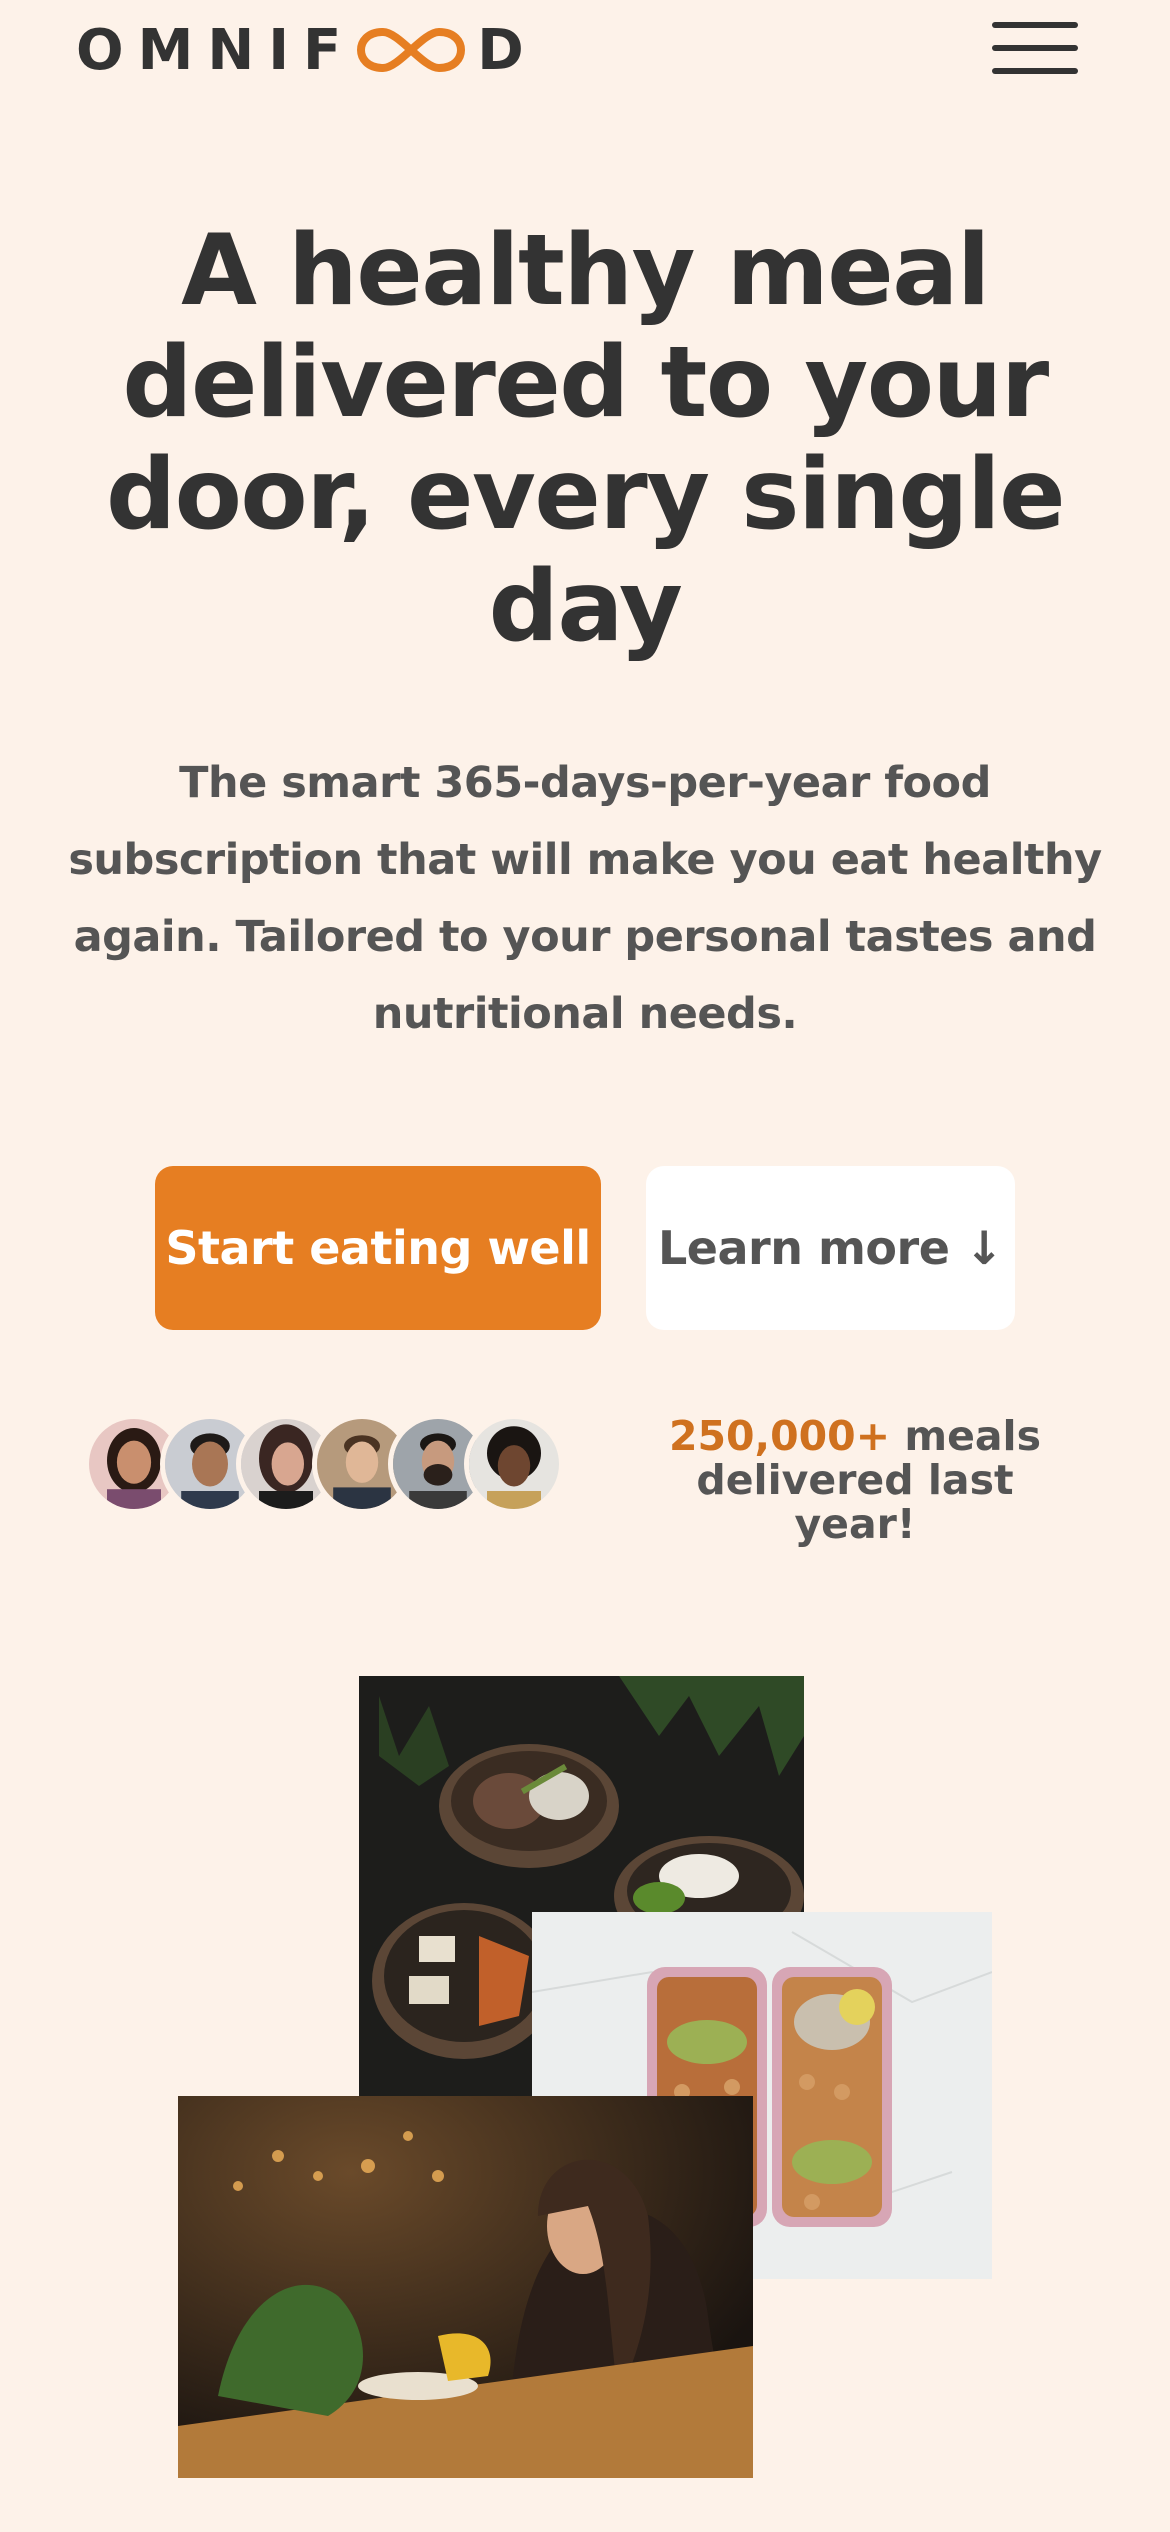  Describe the element at coordinates (507, 50) in the screenshot. I see `logo-text-end: D` at that location.